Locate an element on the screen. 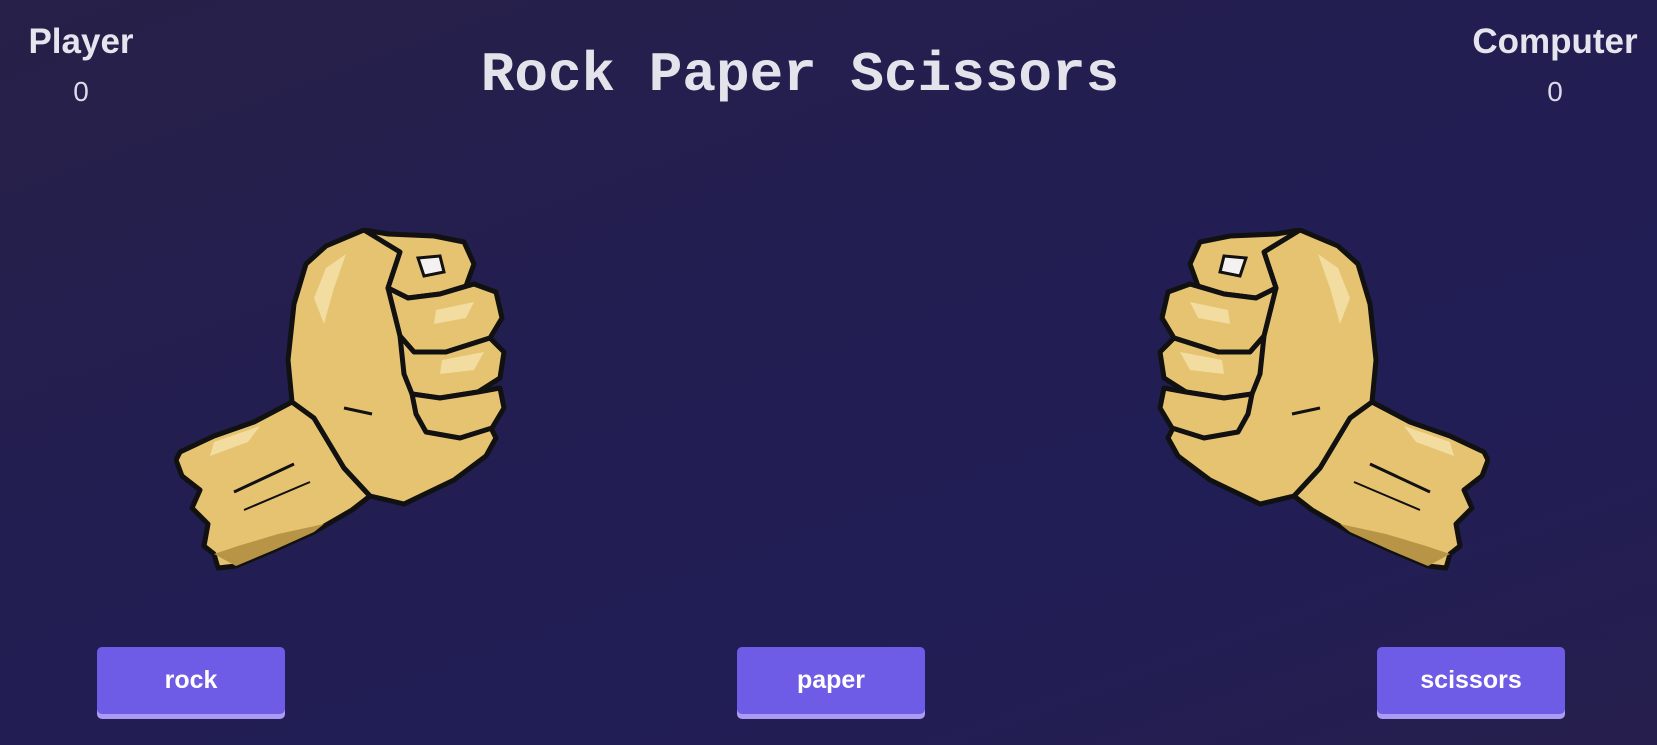  computer-hand-fist-icon is located at coordinates (1309, 410).